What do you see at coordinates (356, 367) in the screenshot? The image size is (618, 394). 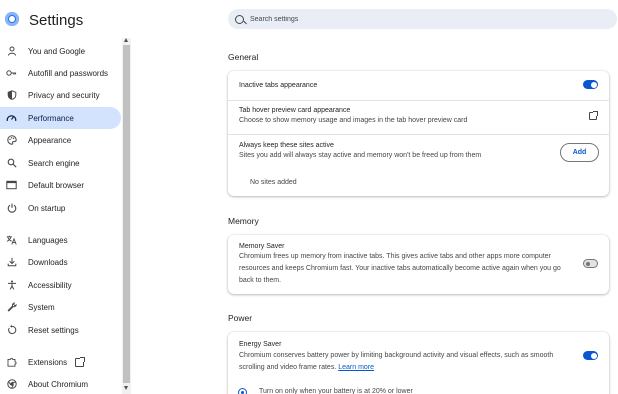 I see `learn-more-link: Learn more` at bounding box center [356, 367].